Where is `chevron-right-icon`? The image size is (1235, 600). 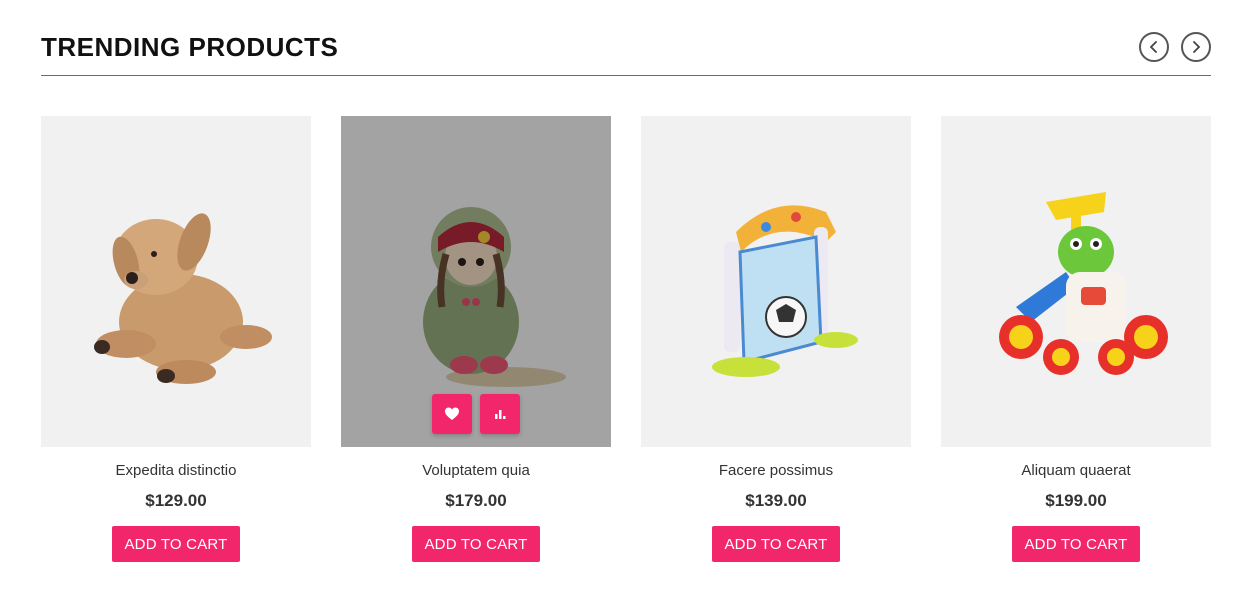 chevron-right-icon is located at coordinates (1197, 47).